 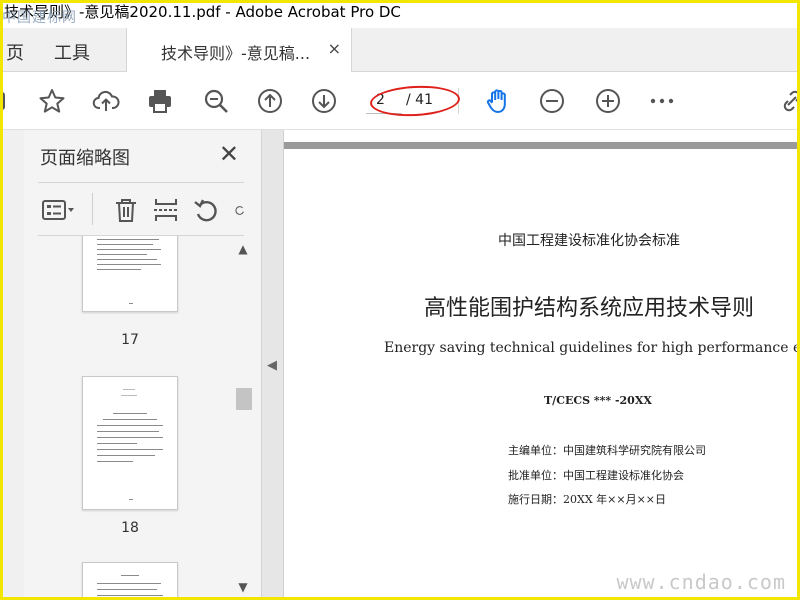 I want to click on doc-effective-date: 施行日期：20XX 年××月××日, so click(x=587, y=499).